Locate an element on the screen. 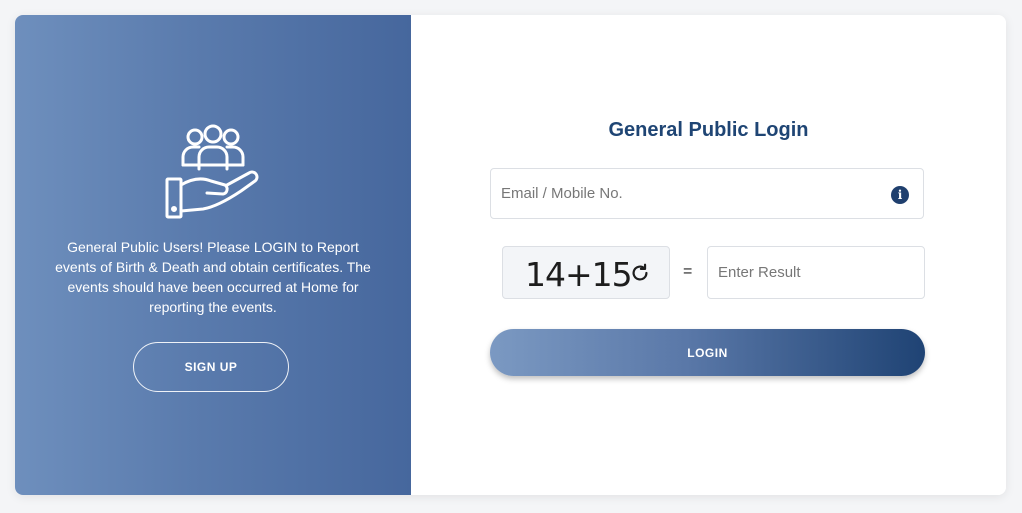  info-icon: i is located at coordinates (900, 195).